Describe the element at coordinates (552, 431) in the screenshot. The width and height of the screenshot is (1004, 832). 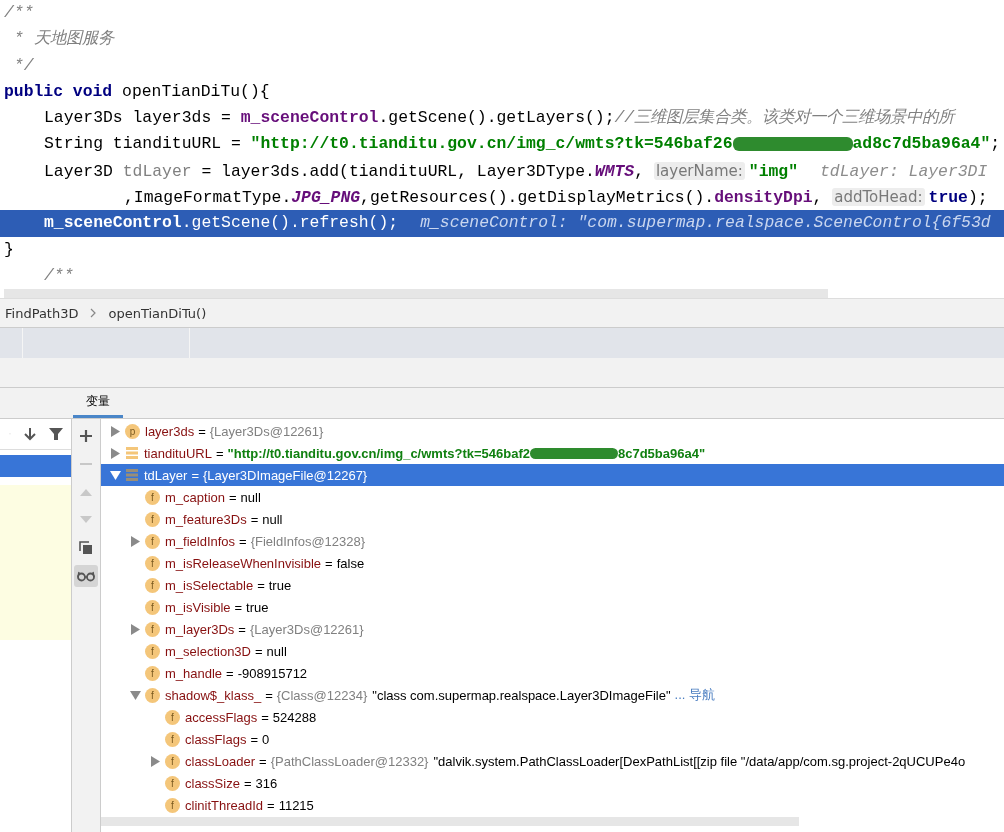
I see `variable-row: p layer3ds = {Layer3Ds@12261}` at that location.